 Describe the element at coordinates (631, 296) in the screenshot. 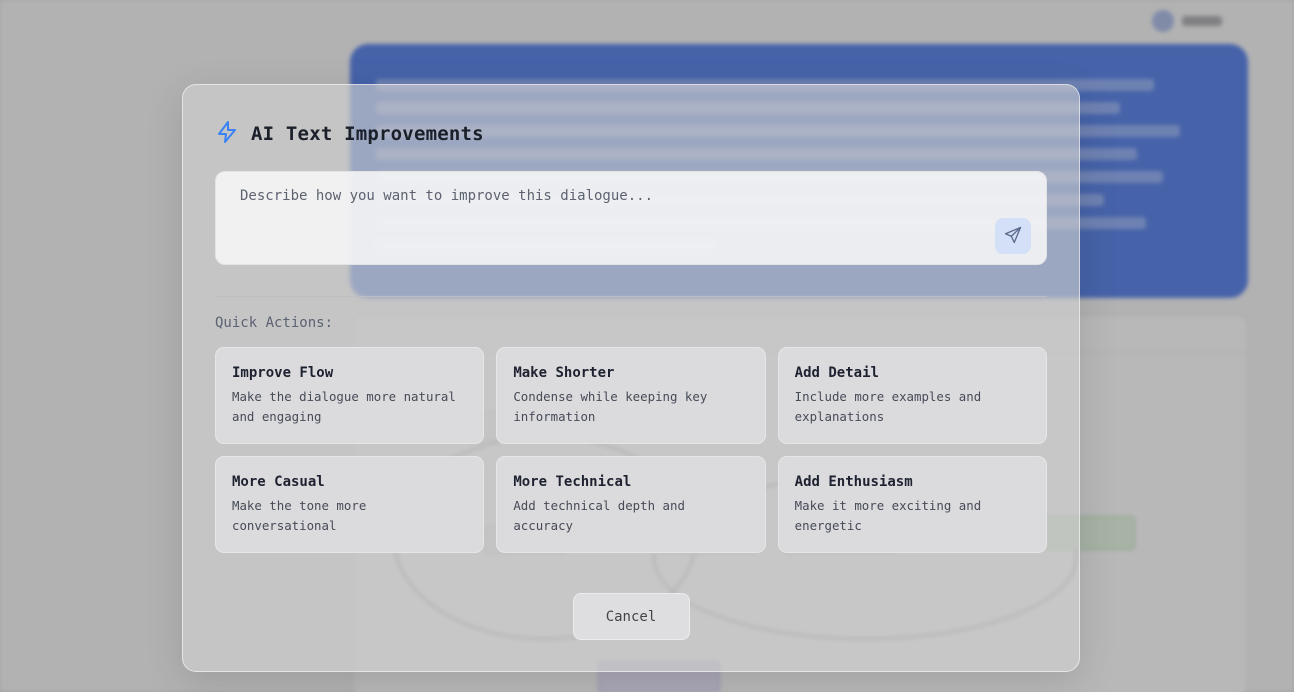

I see `divider` at that location.